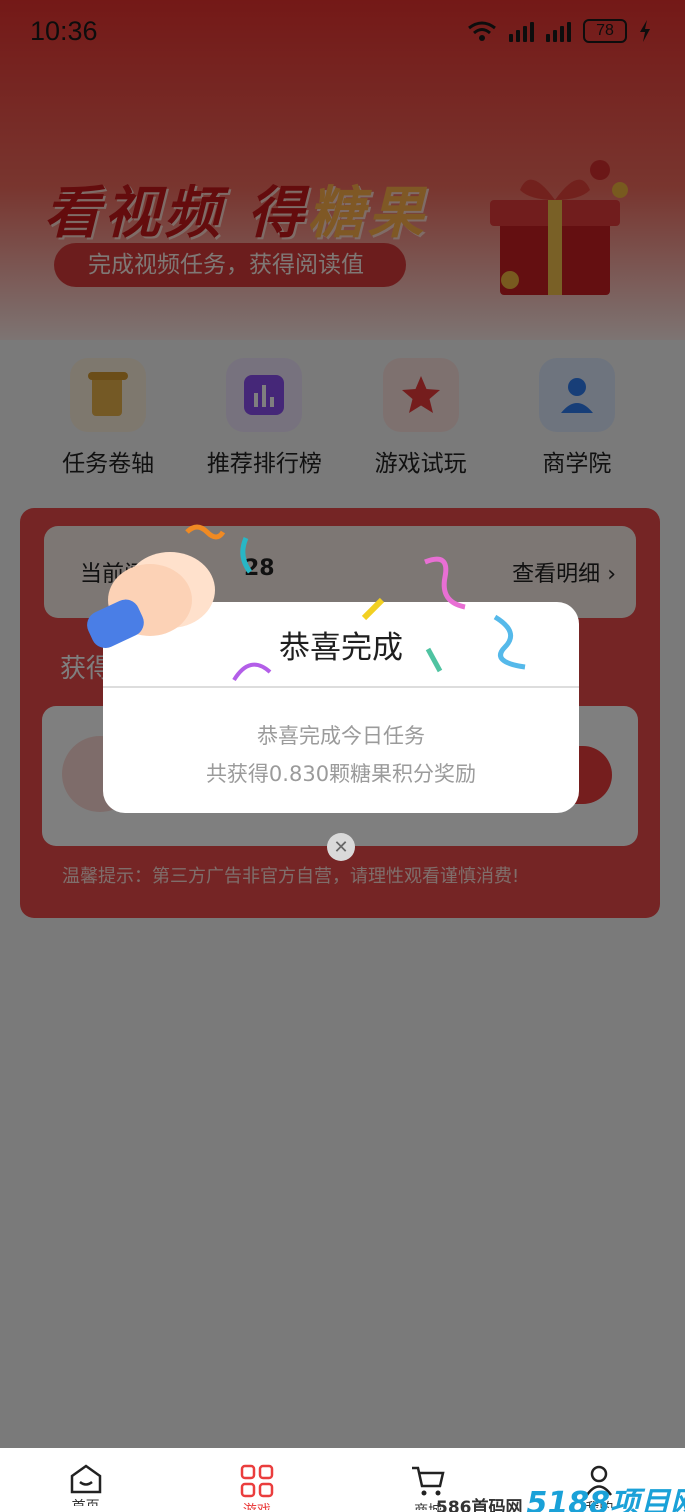 Image resolution: width=685 pixels, height=1512 pixels. I want to click on watermark: 586首码网 5188项目网, so click(560, 1499).